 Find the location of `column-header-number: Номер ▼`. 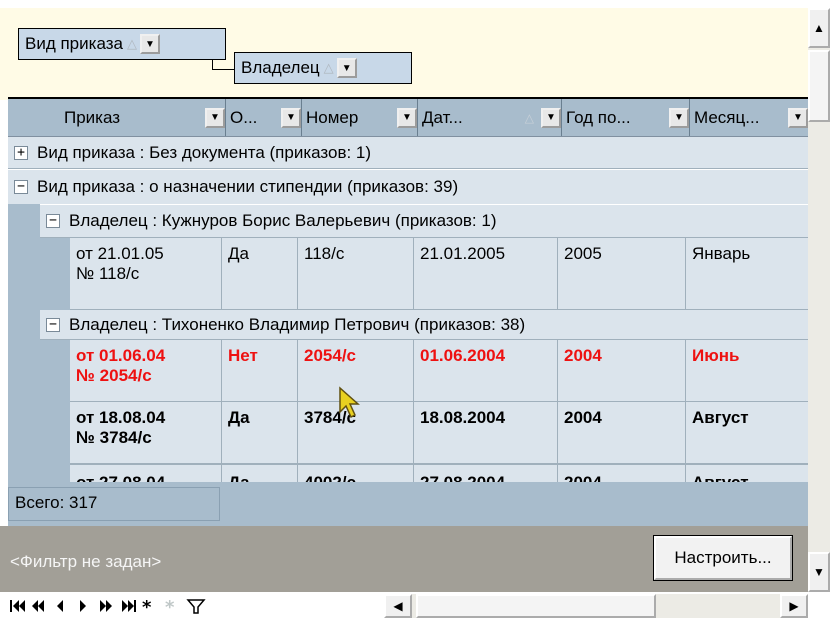

column-header-number: Номер ▼ is located at coordinates (360, 117).